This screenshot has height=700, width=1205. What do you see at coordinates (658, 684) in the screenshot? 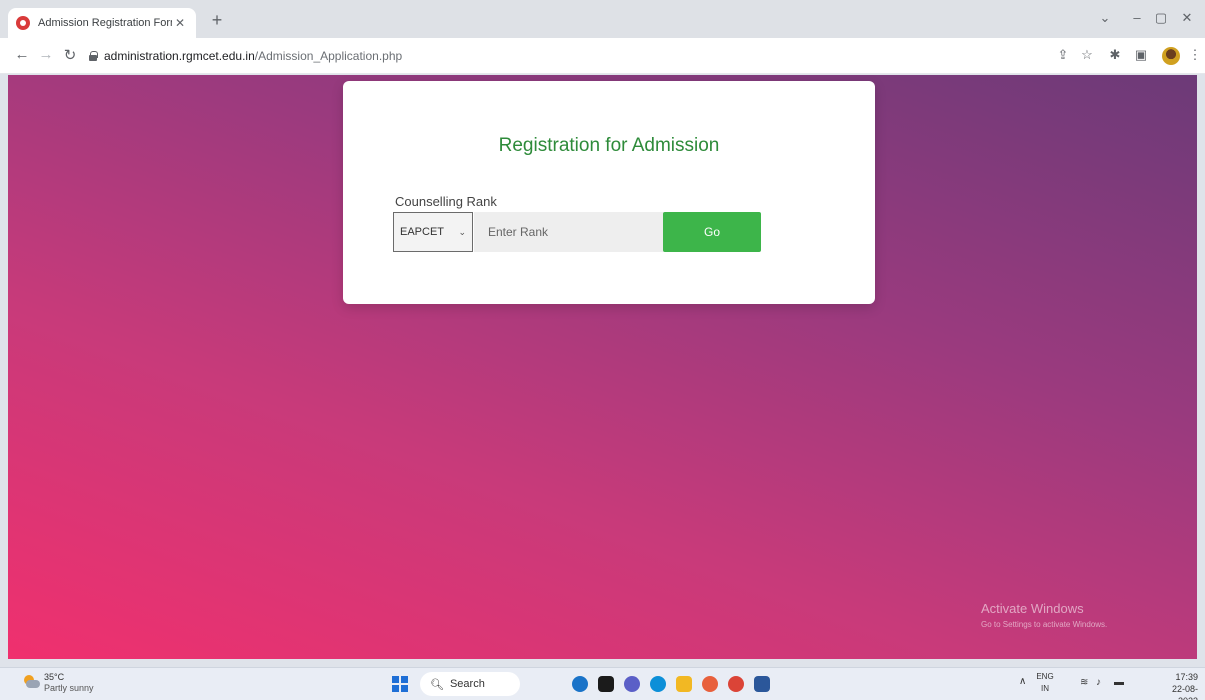
I see `edge-icon` at bounding box center [658, 684].